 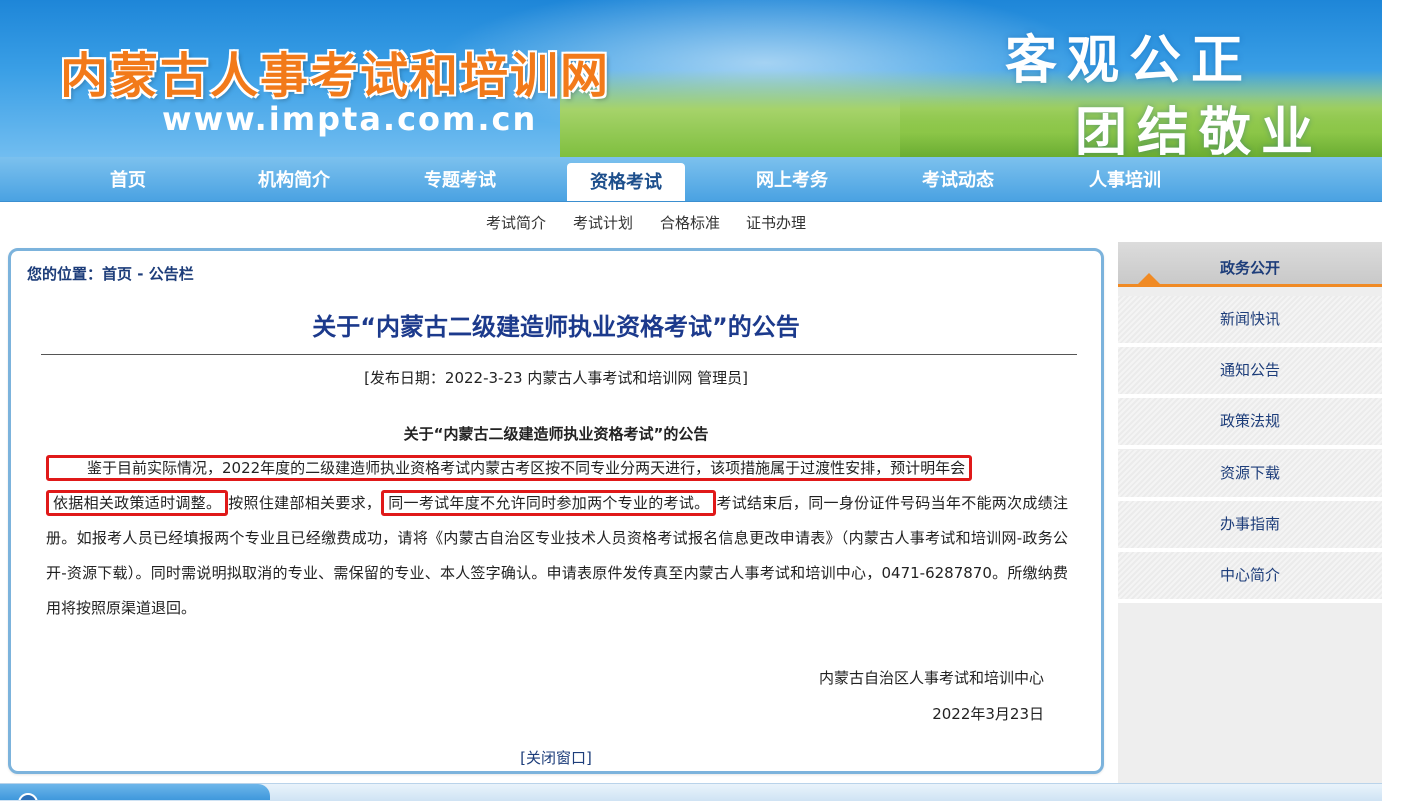 I want to click on subnav-exam-intro: 考试简介, so click(x=516, y=222).